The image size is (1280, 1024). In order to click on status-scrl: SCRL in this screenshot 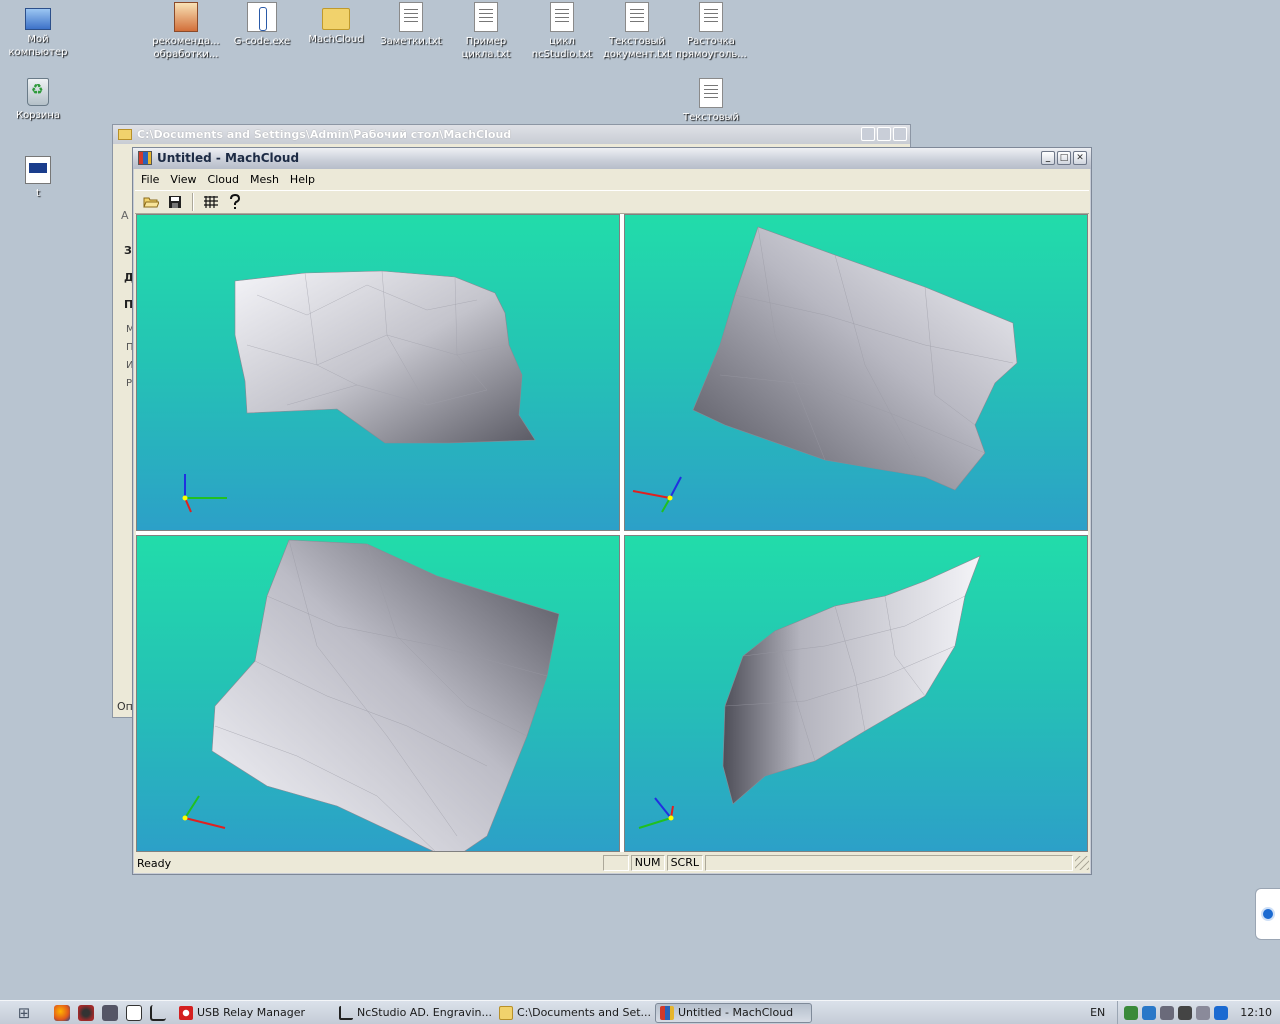, I will do `click(684, 863)`.